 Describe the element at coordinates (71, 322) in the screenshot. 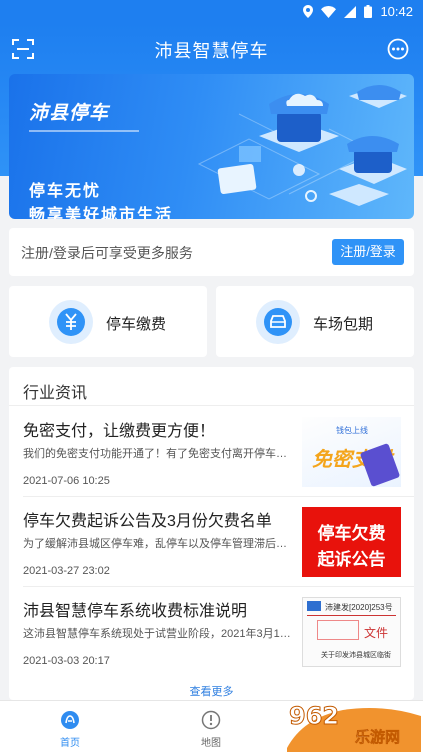

I see `payment-icon` at that location.